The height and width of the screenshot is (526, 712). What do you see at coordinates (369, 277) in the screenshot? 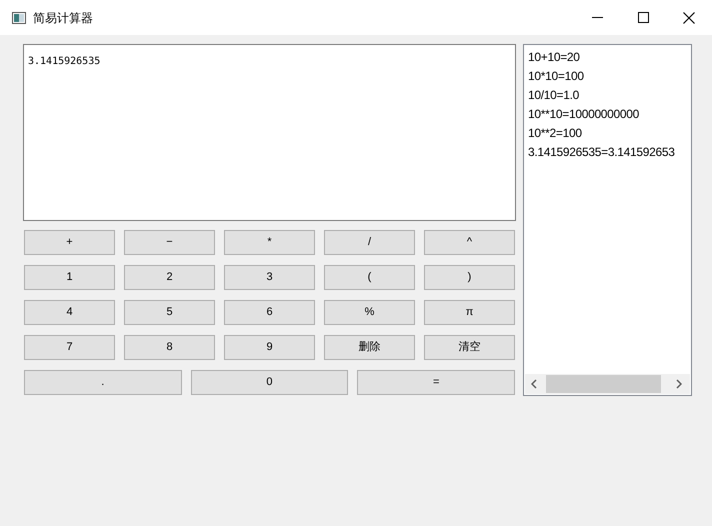
I see `keypad-button: (` at bounding box center [369, 277].